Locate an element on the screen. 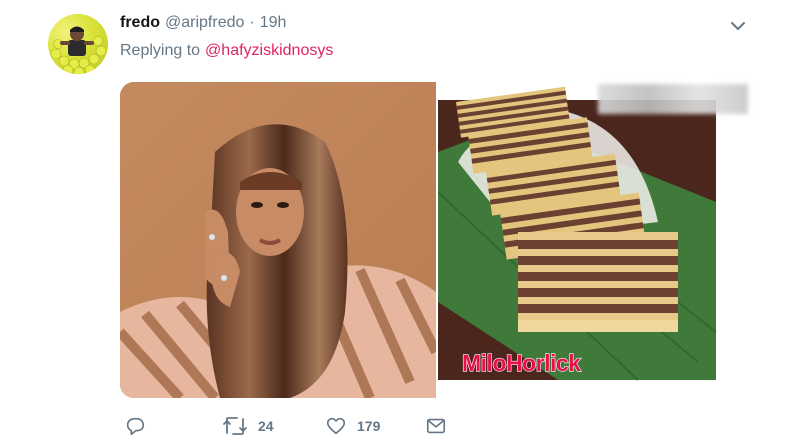 The height and width of the screenshot is (445, 797). user-handle: @aripfredo is located at coordinates (204, 23).